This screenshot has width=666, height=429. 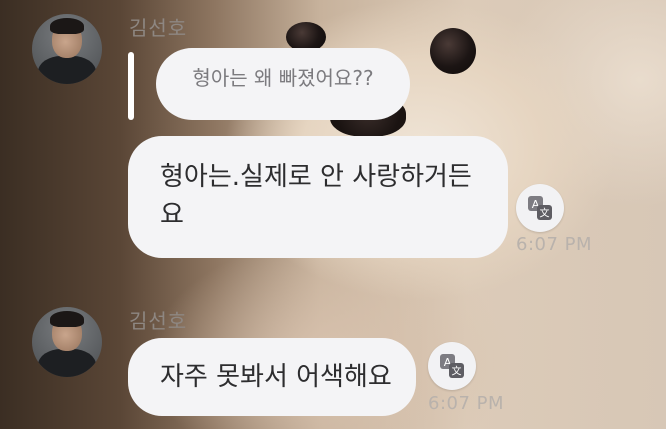 I want to click on message-bubble: 자주 못봐서 어색해요, so click(x=272, y=377).